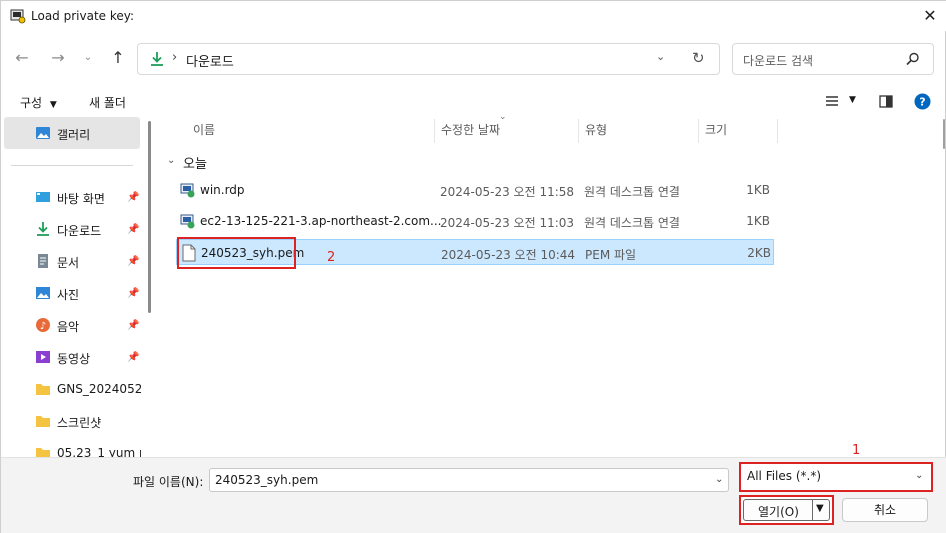  What do you see at coordinates (195, 164) in the screenshot?
I see `group-header: 오늘` at bounding box center [195, 164].